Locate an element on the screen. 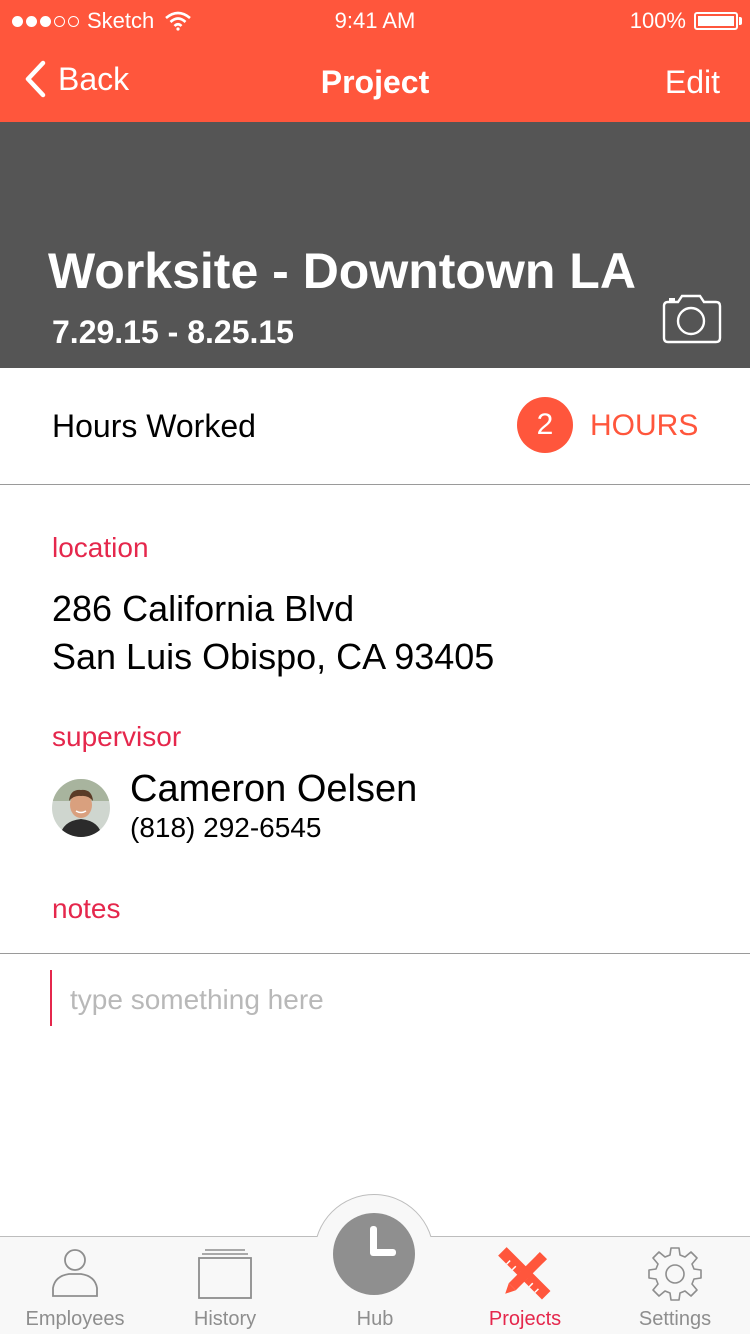  project-title: Worksite - Downtown LA is located at coordinates (342, 271).